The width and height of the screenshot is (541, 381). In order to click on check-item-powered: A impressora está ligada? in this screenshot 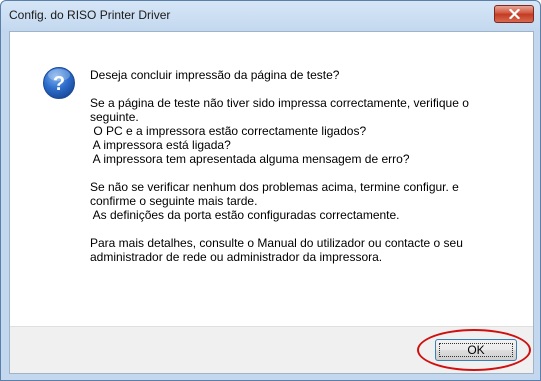, I will do `click(160, 145)`.